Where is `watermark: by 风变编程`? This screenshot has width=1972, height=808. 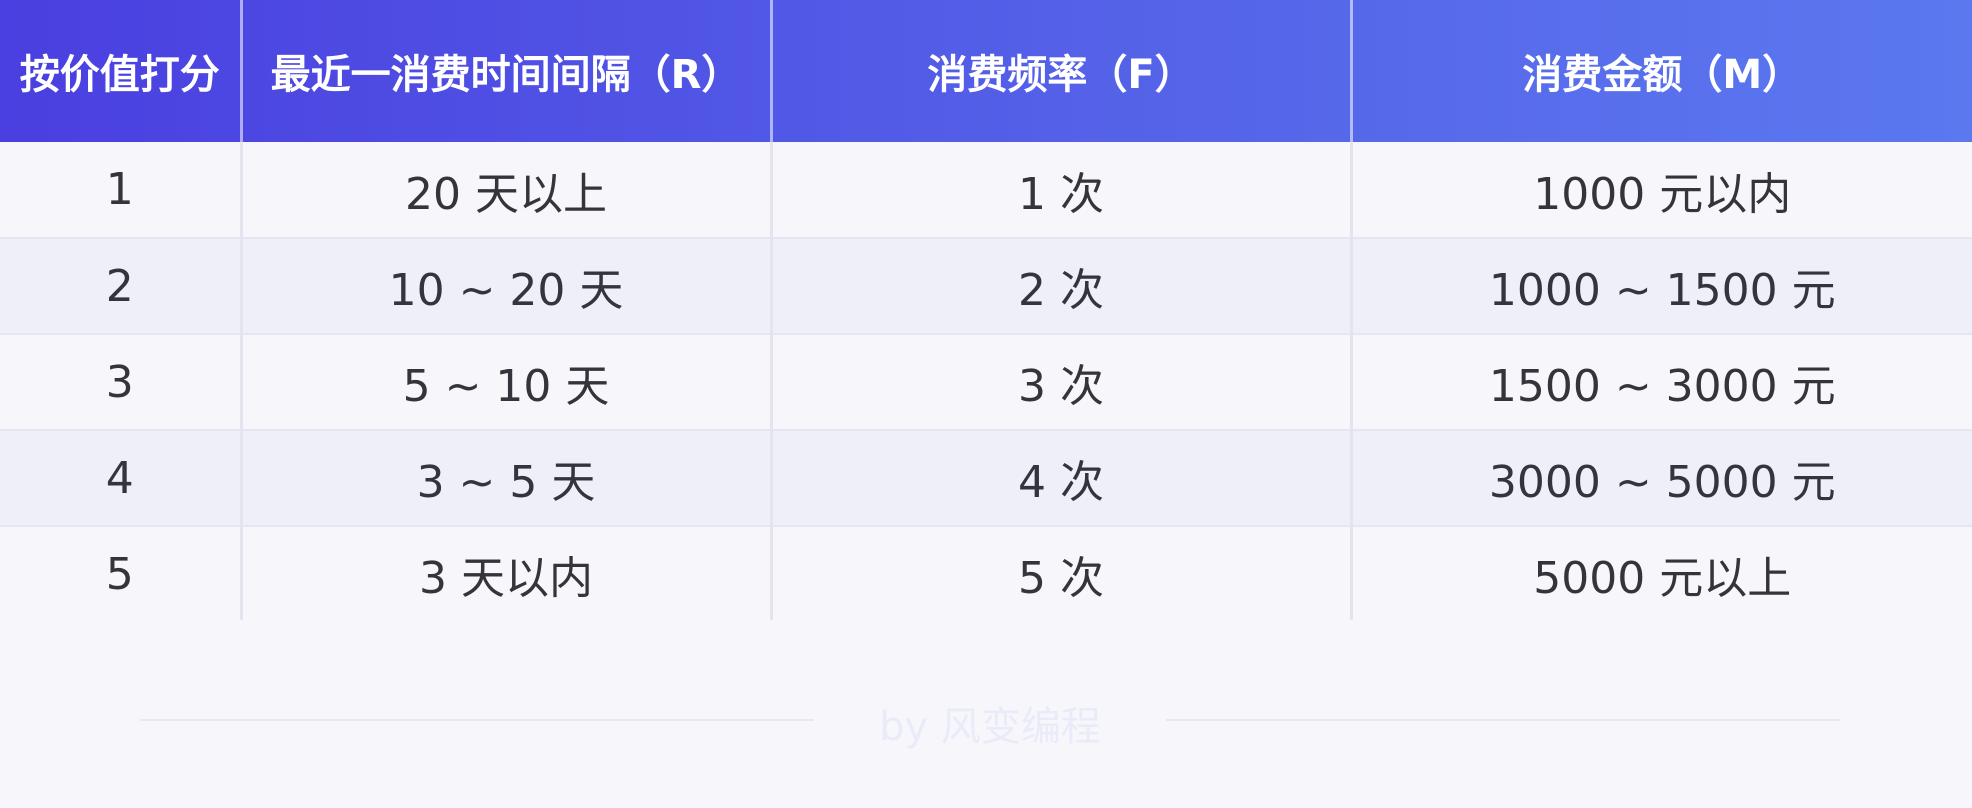 watermark: by 风变编程 is located at coordinates (990, 727).